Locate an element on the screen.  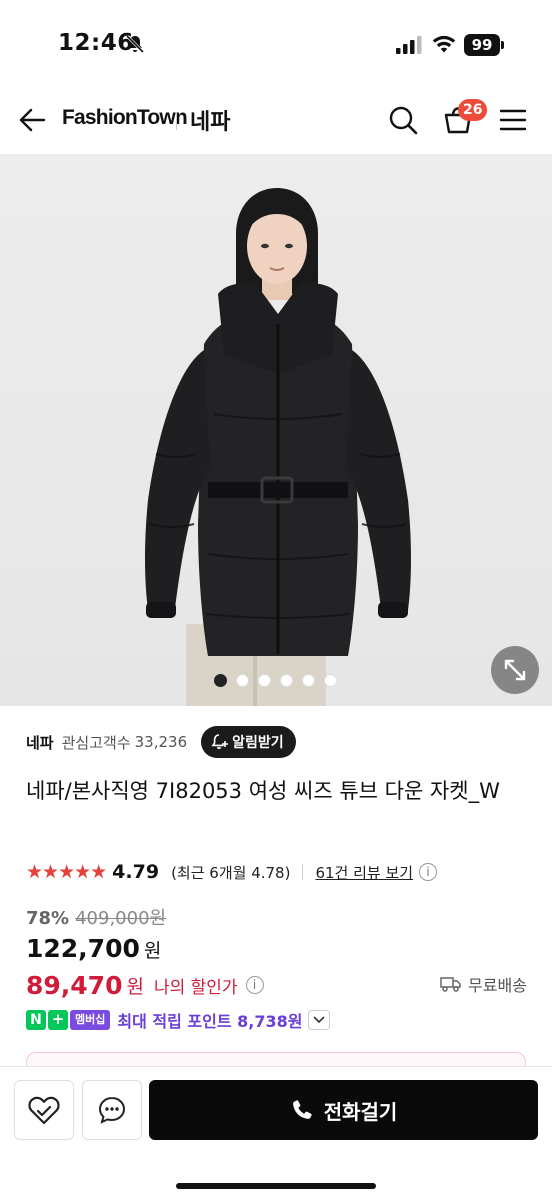
chat-button is located at coordinates (112, 1110).